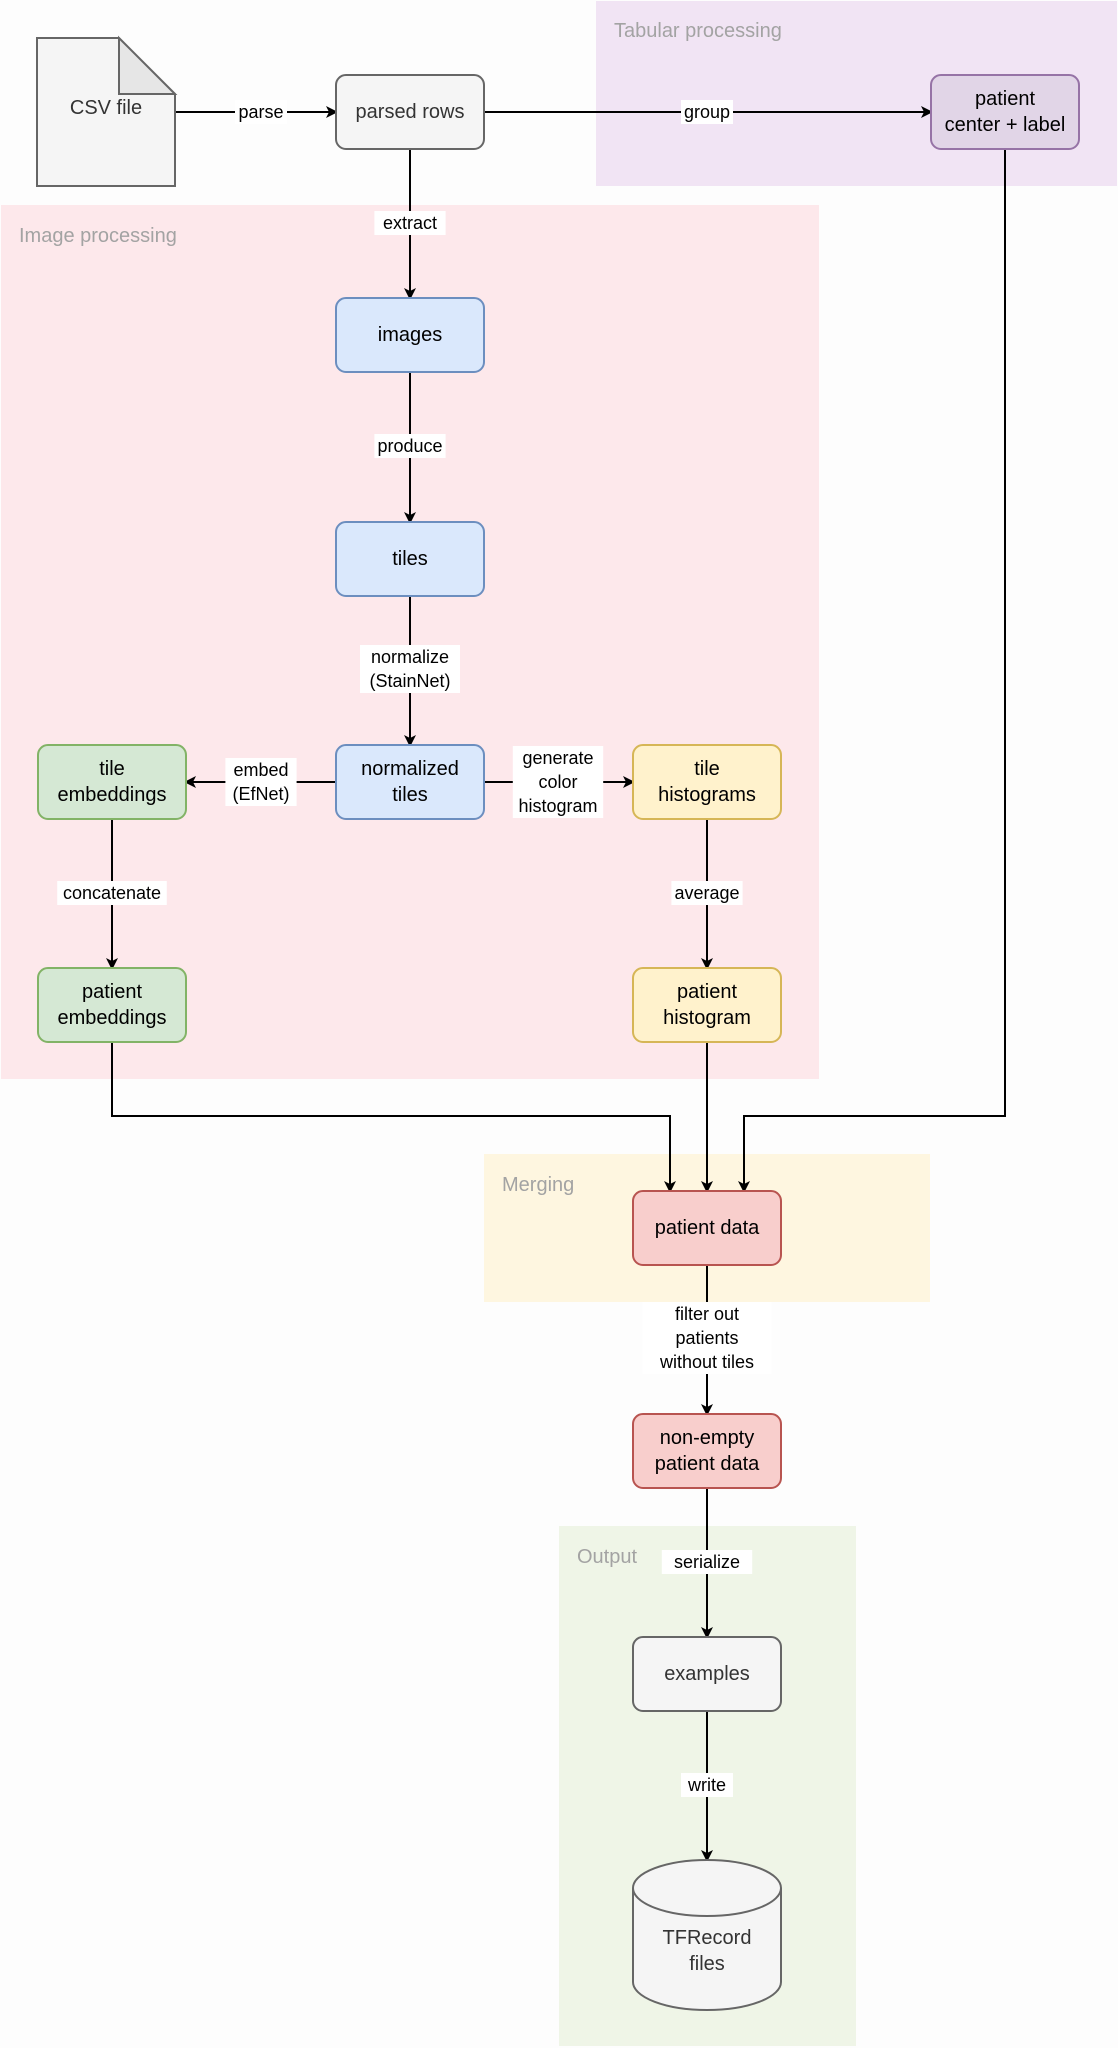 This screenshot has width=1118, height=2048. What do you see at coordinates (1005, 125) in the screenshot?
I see `node-label: center + label` at bounding box center [1005, 125].